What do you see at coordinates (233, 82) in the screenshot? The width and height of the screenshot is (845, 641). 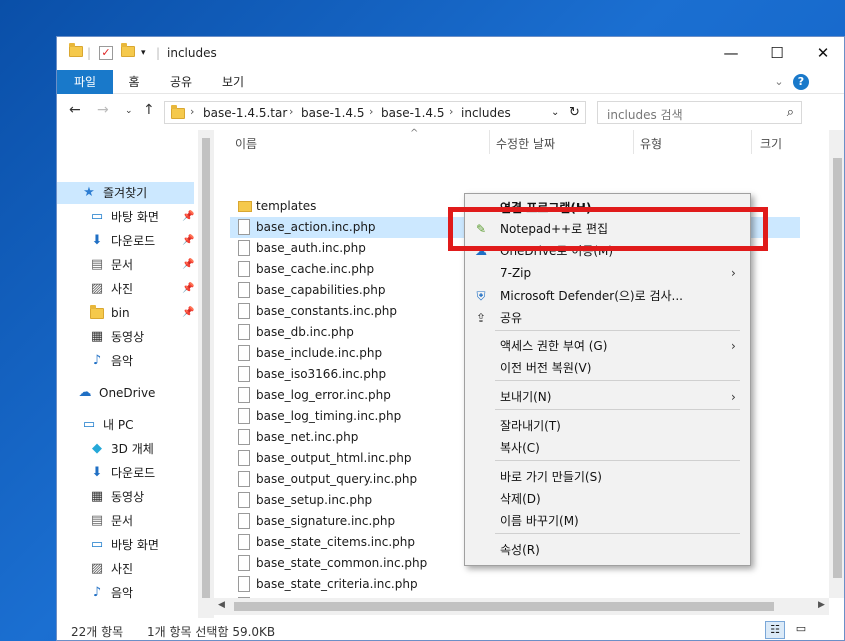 I see `tab-view: 보기` at bounding box center [233, 82].